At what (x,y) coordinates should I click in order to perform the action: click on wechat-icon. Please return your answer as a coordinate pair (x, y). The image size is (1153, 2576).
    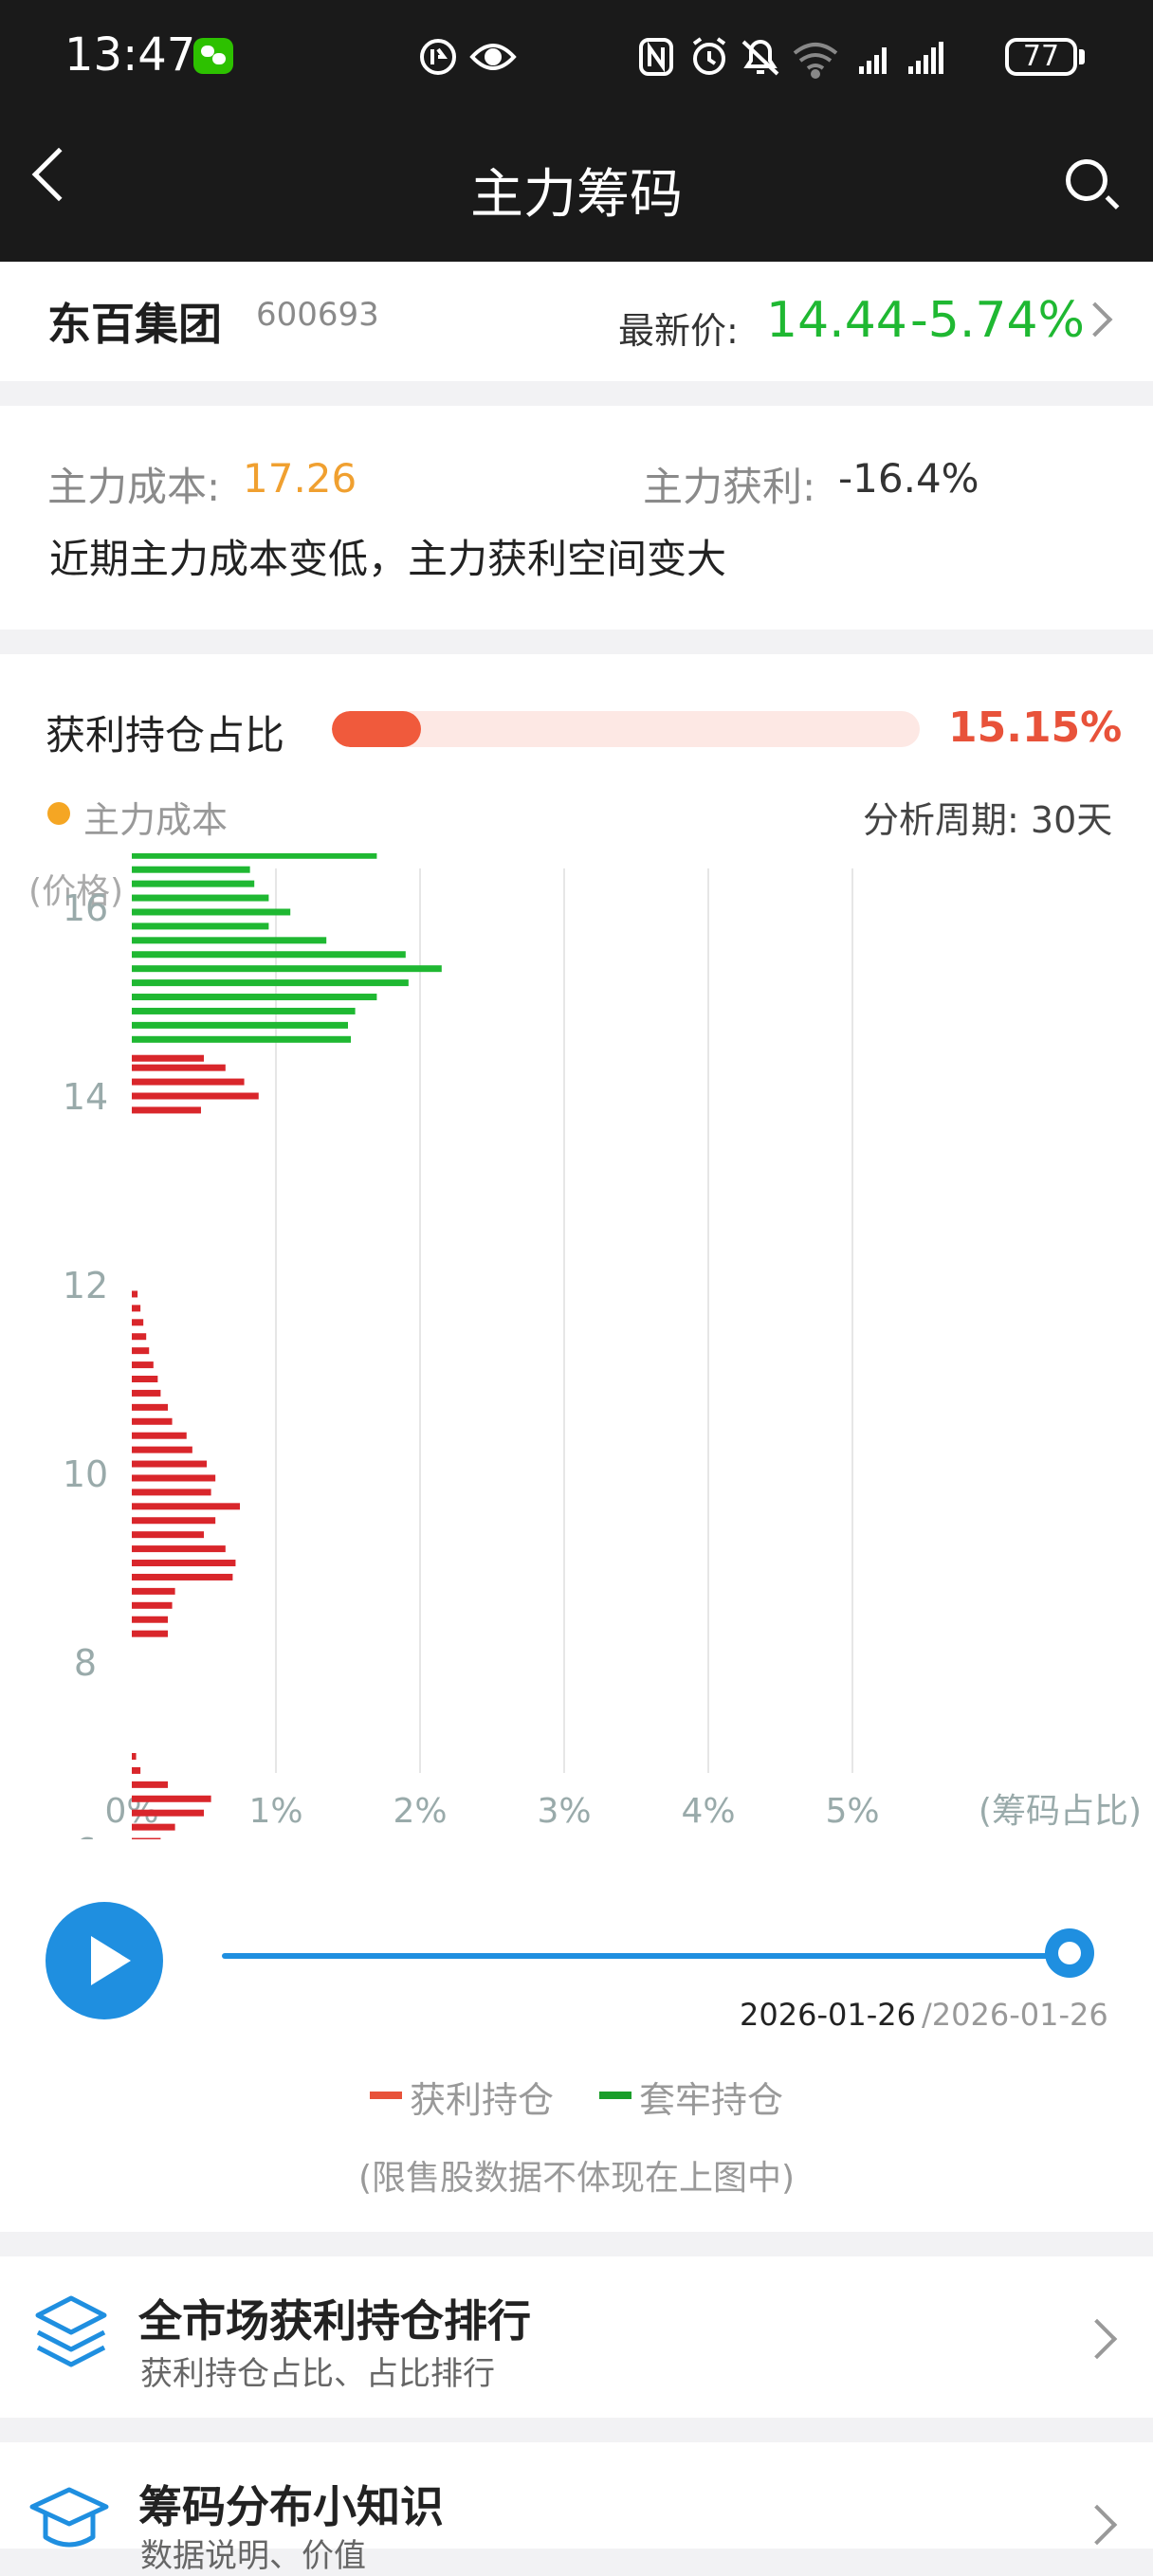
    Looking at the image, I should click on (213, 56).